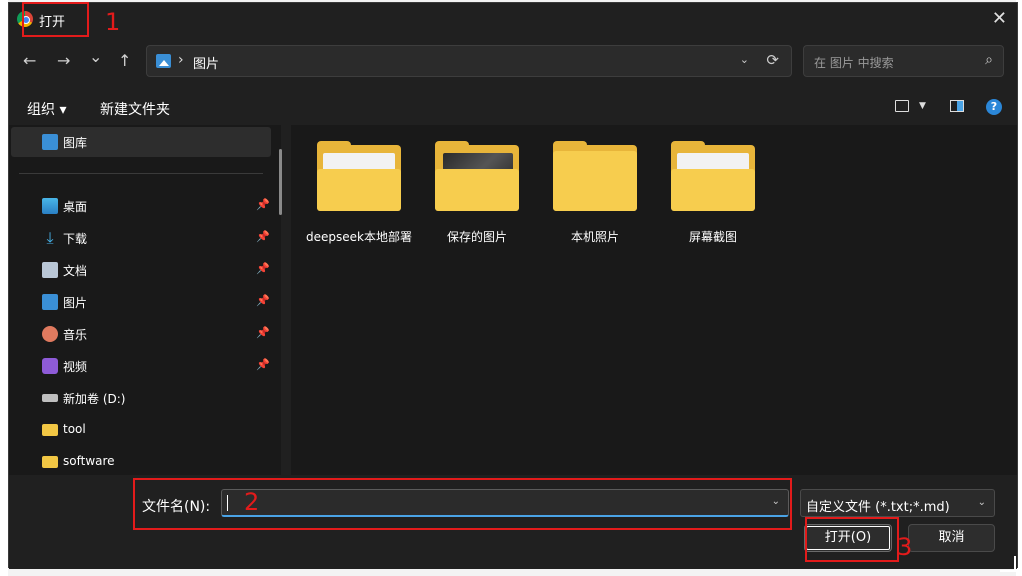  What do you see at coordinates (75, 239) in the screenshot?
I see `sidebar-item-label: 下载` at bounding box center [75, 239].